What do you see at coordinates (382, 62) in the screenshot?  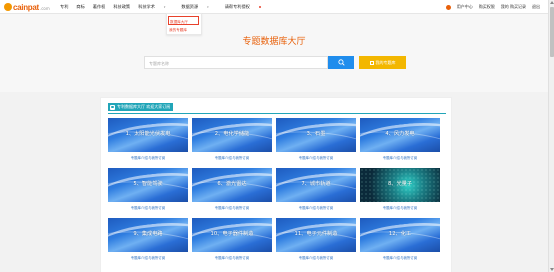 I see `my-databases-button: 我的专题库` at bounding box center [382, 62].